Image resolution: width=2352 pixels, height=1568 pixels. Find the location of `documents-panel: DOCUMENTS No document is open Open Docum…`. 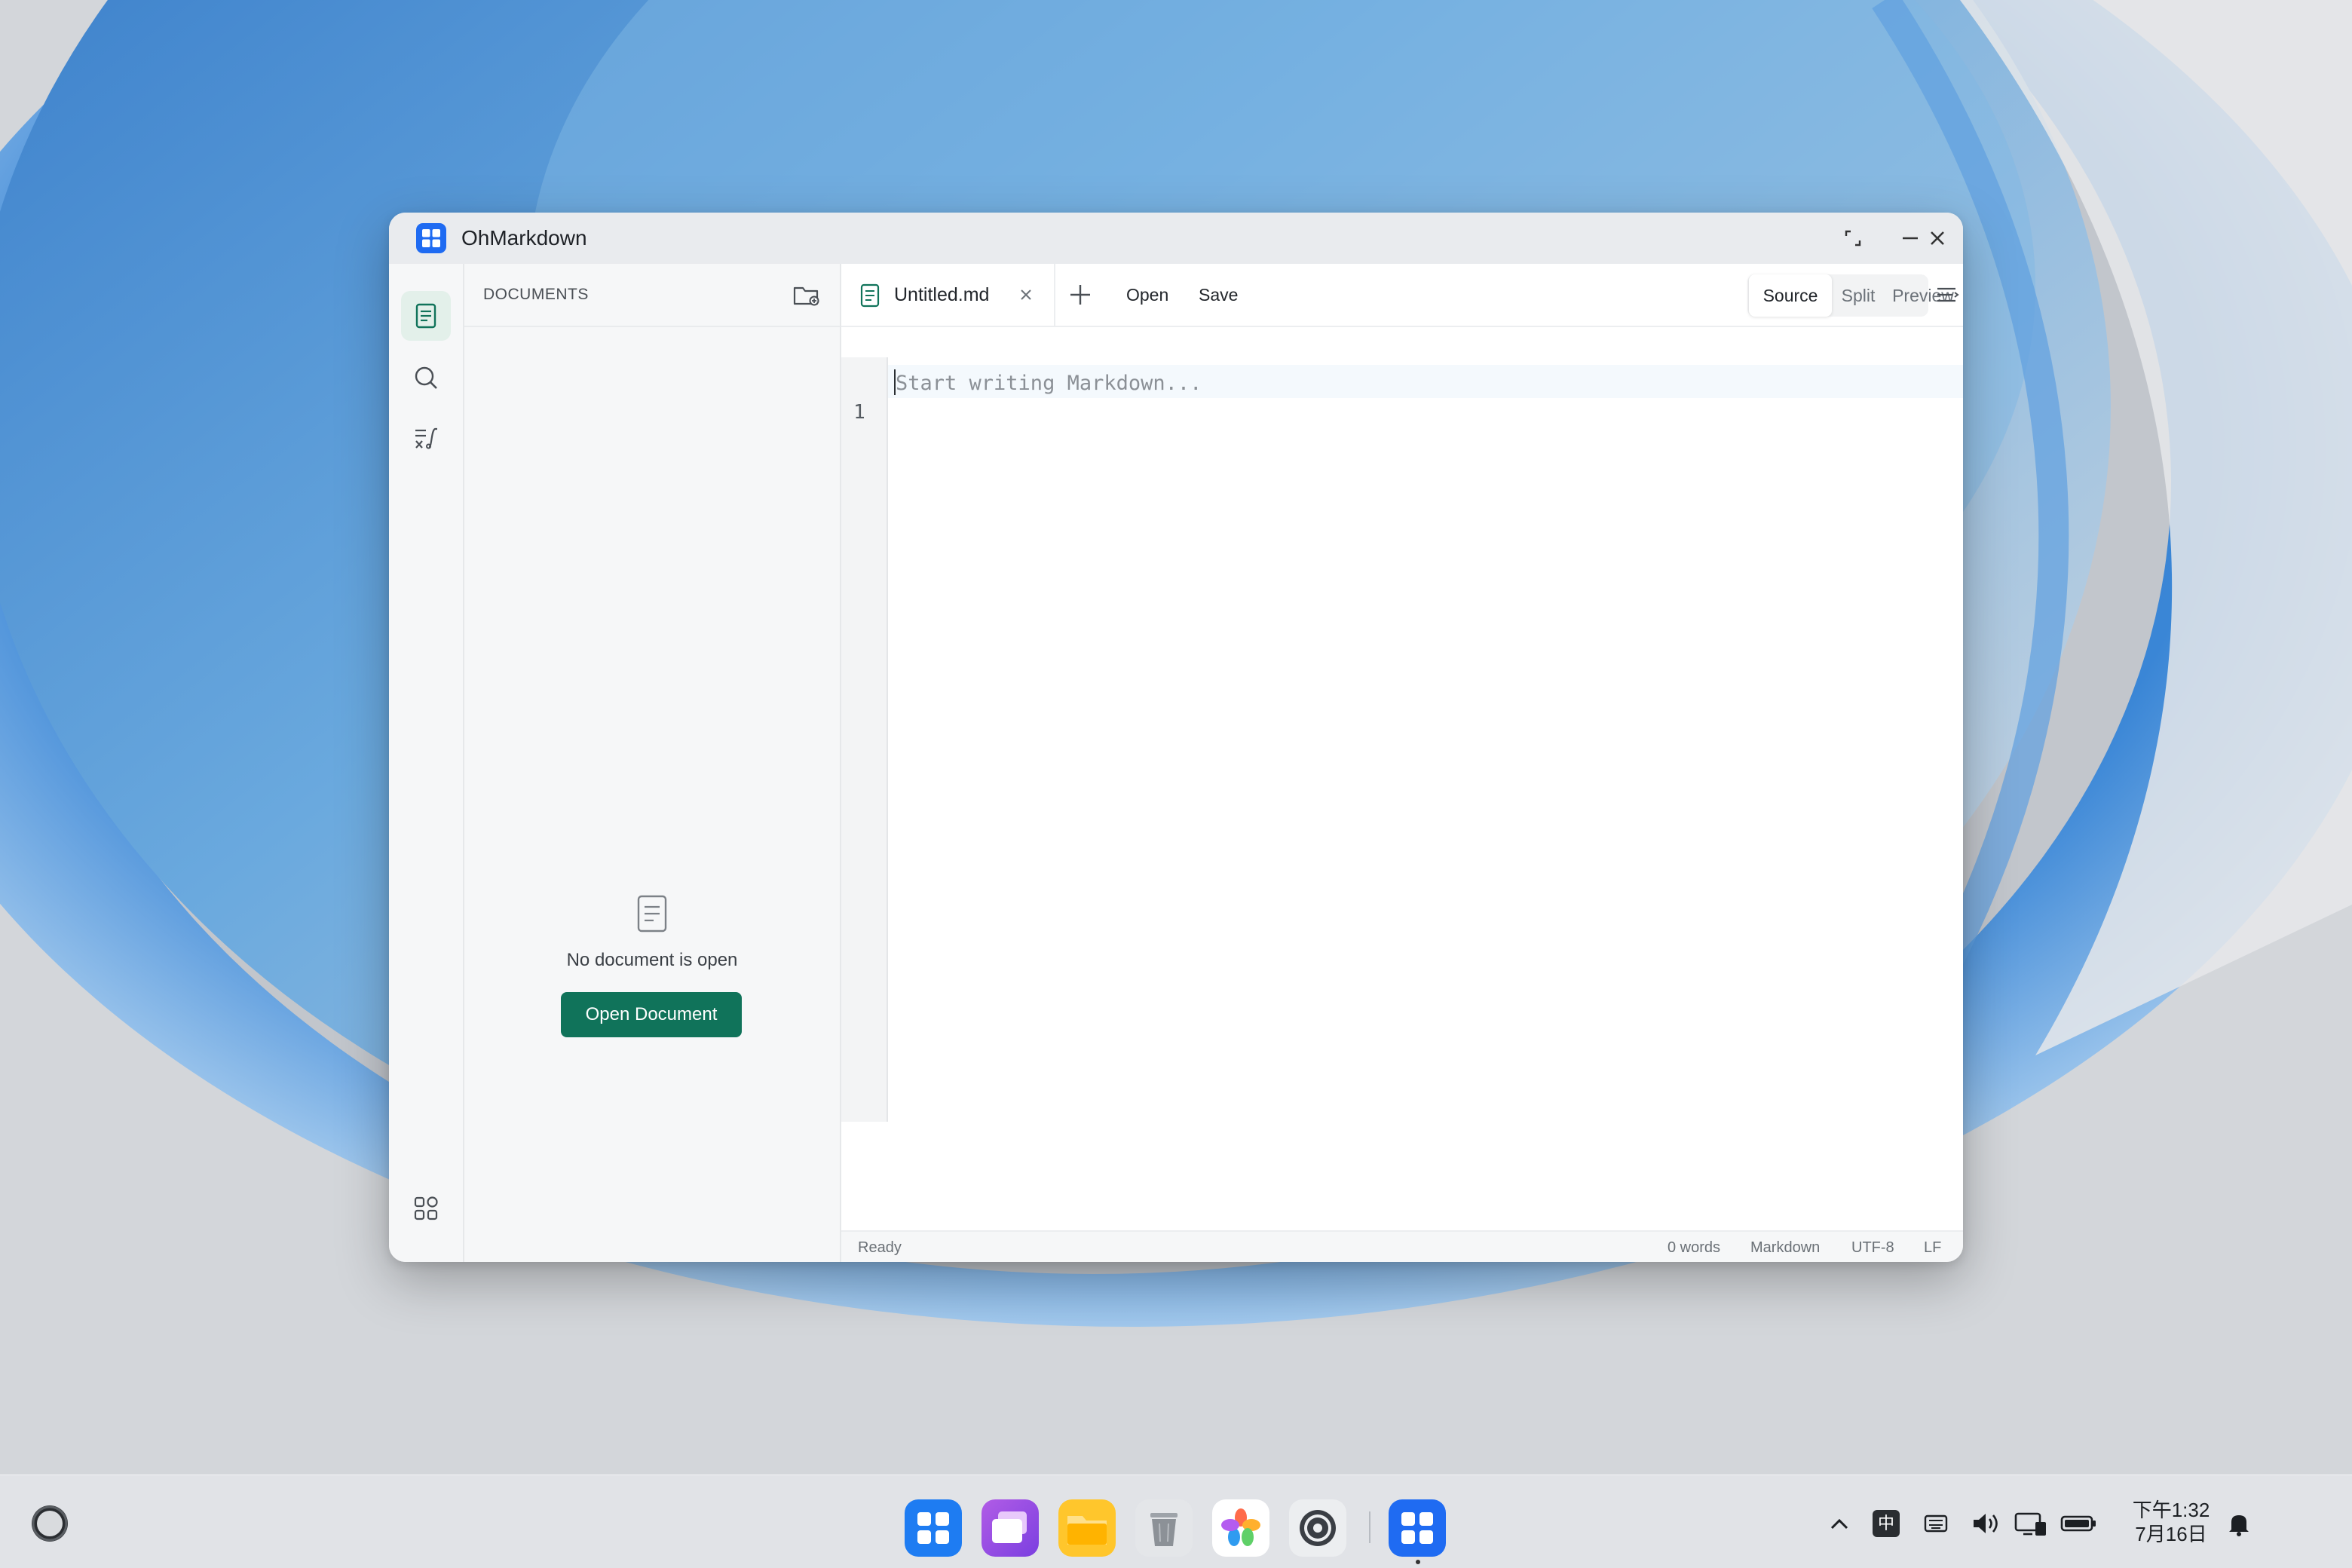

documents-panel: DOCUMENTS No document is open Open Docum… is located at coordinates (652, 763).